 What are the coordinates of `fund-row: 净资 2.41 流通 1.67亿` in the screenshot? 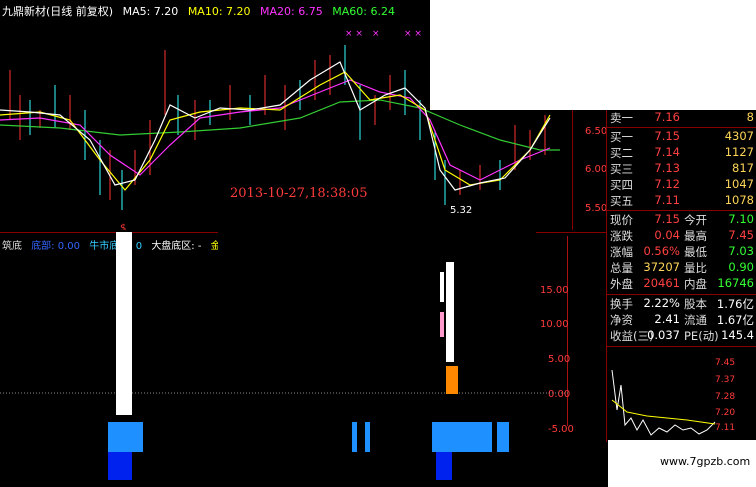 It's located at (683, 320).